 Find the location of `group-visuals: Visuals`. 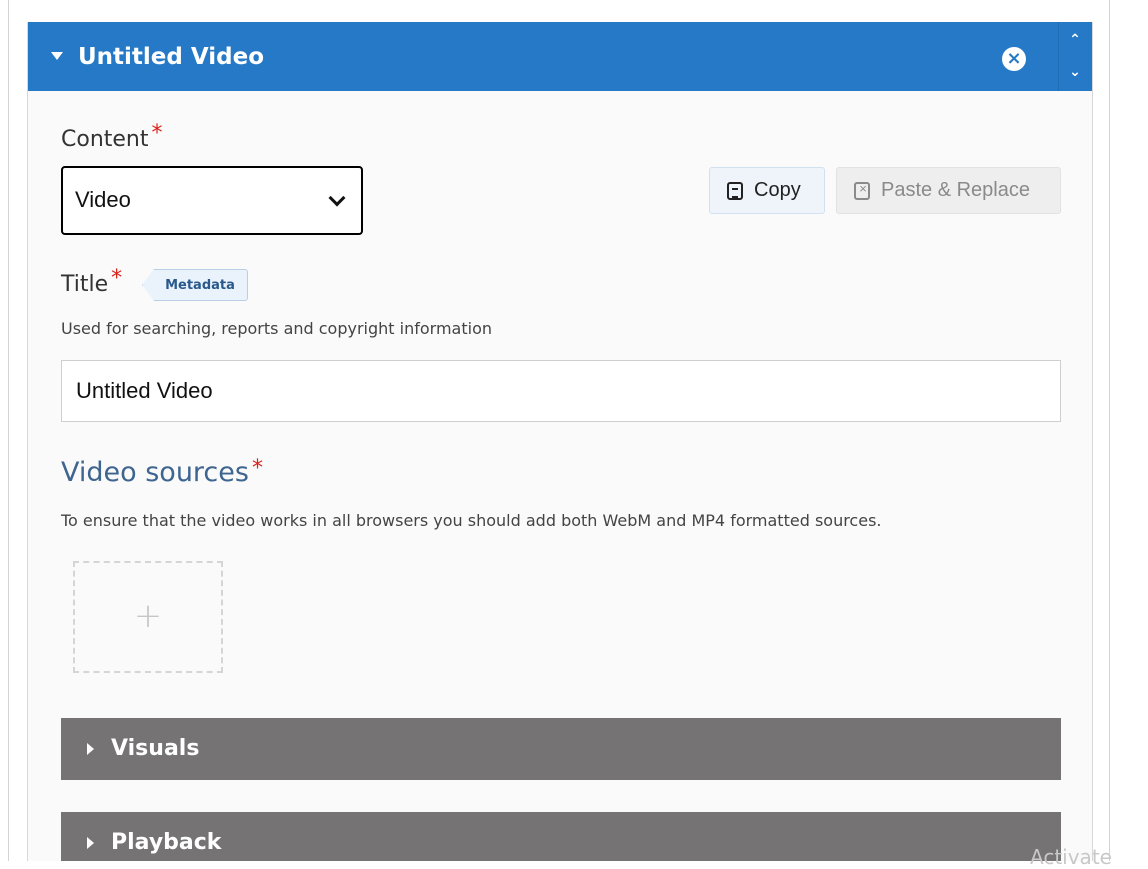

group-visuals: Visuals is located at coordinates (561, 749).